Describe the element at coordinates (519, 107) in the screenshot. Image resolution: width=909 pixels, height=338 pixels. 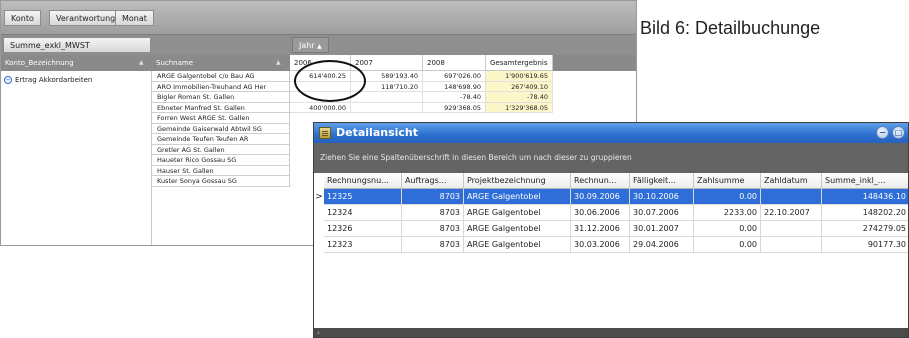
I see `total-cell: 1'329'368.05` at that location.